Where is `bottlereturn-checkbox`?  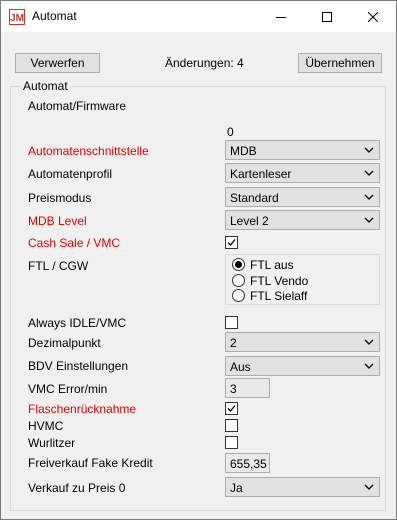
bottlereturn-checkbox is located at coordinates (231, 408).